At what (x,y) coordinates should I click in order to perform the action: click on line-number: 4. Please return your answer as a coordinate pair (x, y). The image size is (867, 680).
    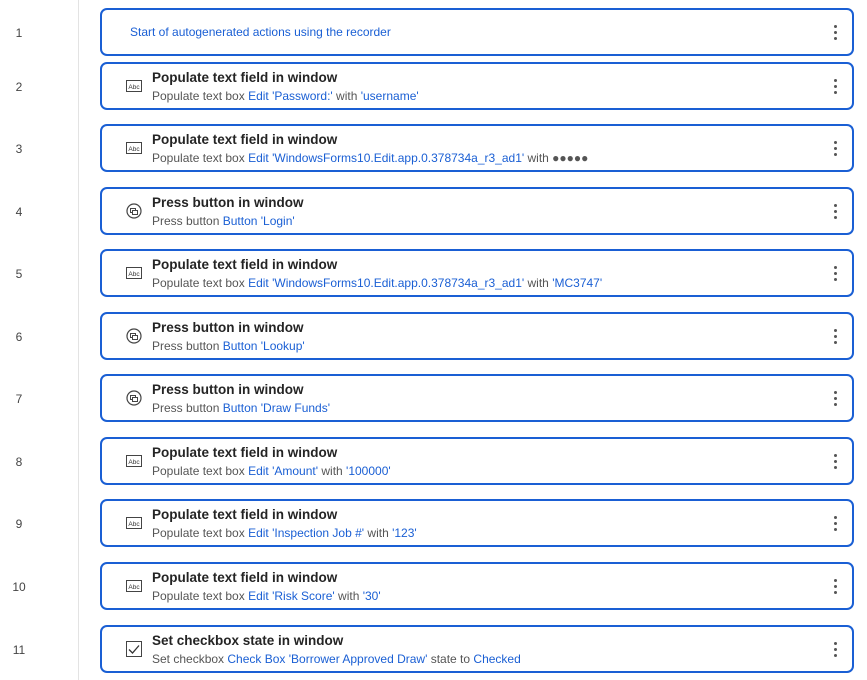
    Looking at the image, I should click on (19, 212).